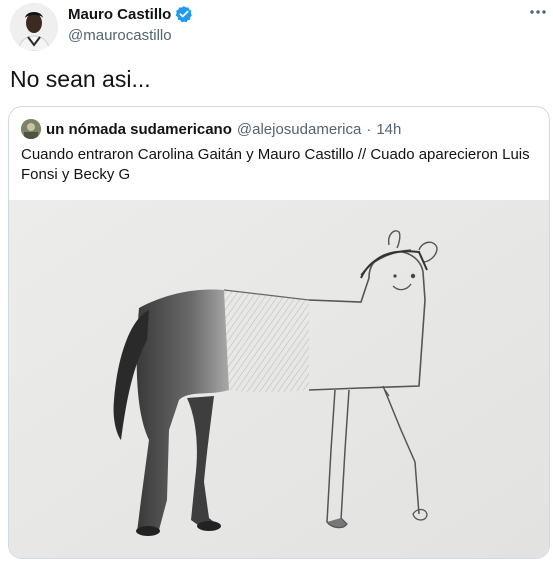 The image size is (553, 565). I want to click on author-handle: @maurocastillo, so click(120, 35).